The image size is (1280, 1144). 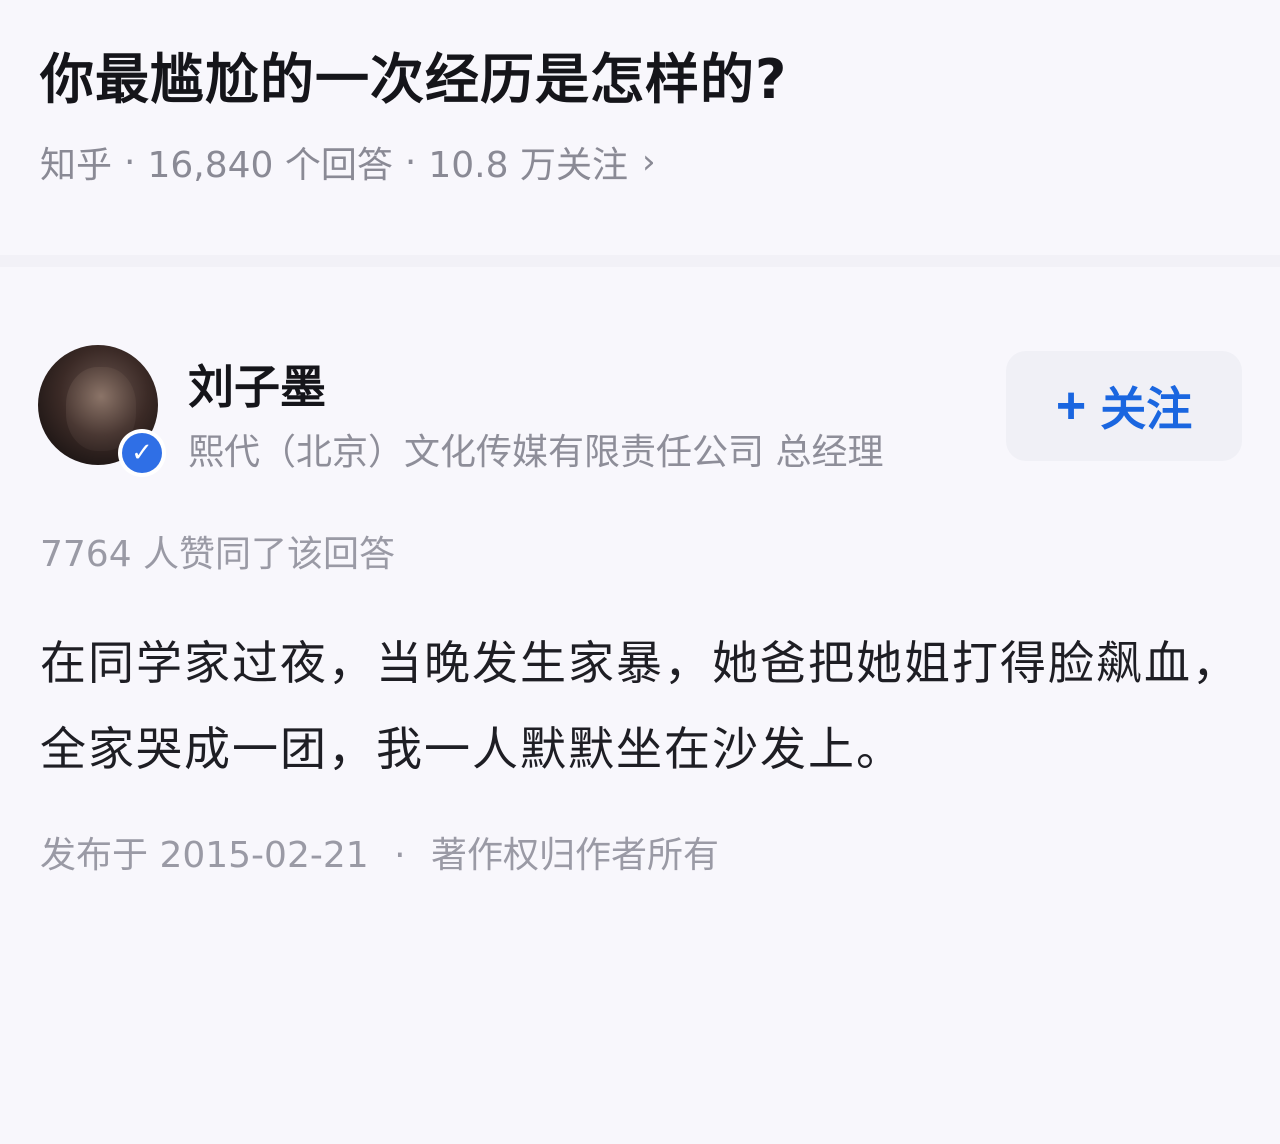 What do you see at coordinates (640, 261) in the screenshot?
I see `section-divider` at bounding box center [640, 261].